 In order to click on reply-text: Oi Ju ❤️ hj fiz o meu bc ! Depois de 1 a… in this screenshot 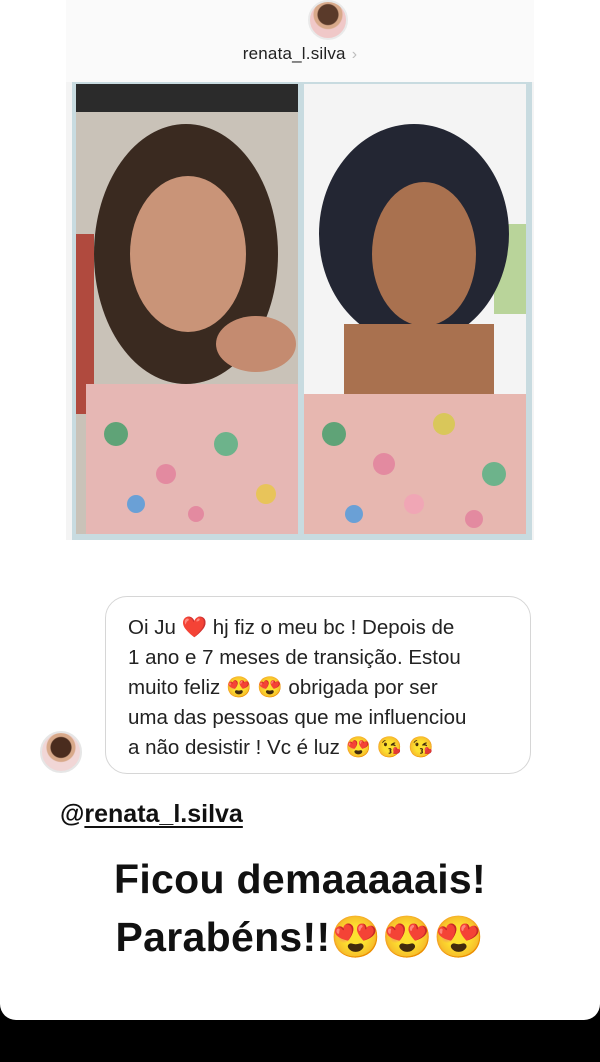, I will do `click(297, 687)`.